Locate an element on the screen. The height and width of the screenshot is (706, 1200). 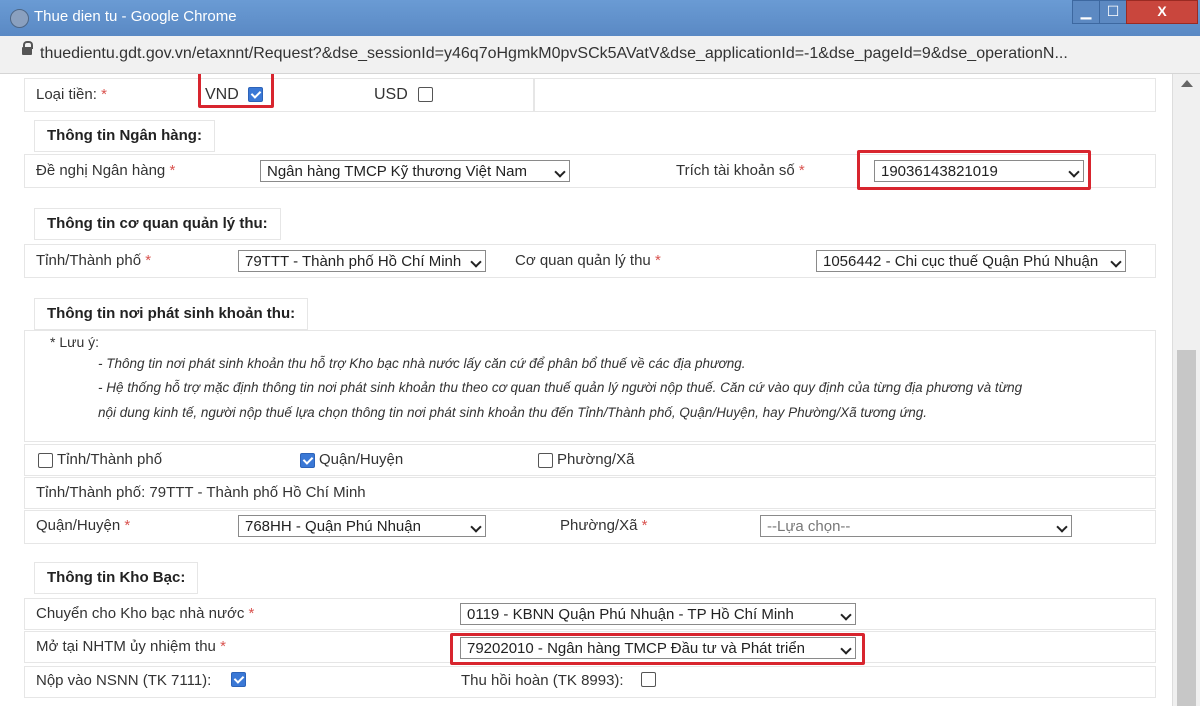
agency-select: 1056442 - Chi cục thuế Quận Phú Nhuận is located at coordinates (971, 261).